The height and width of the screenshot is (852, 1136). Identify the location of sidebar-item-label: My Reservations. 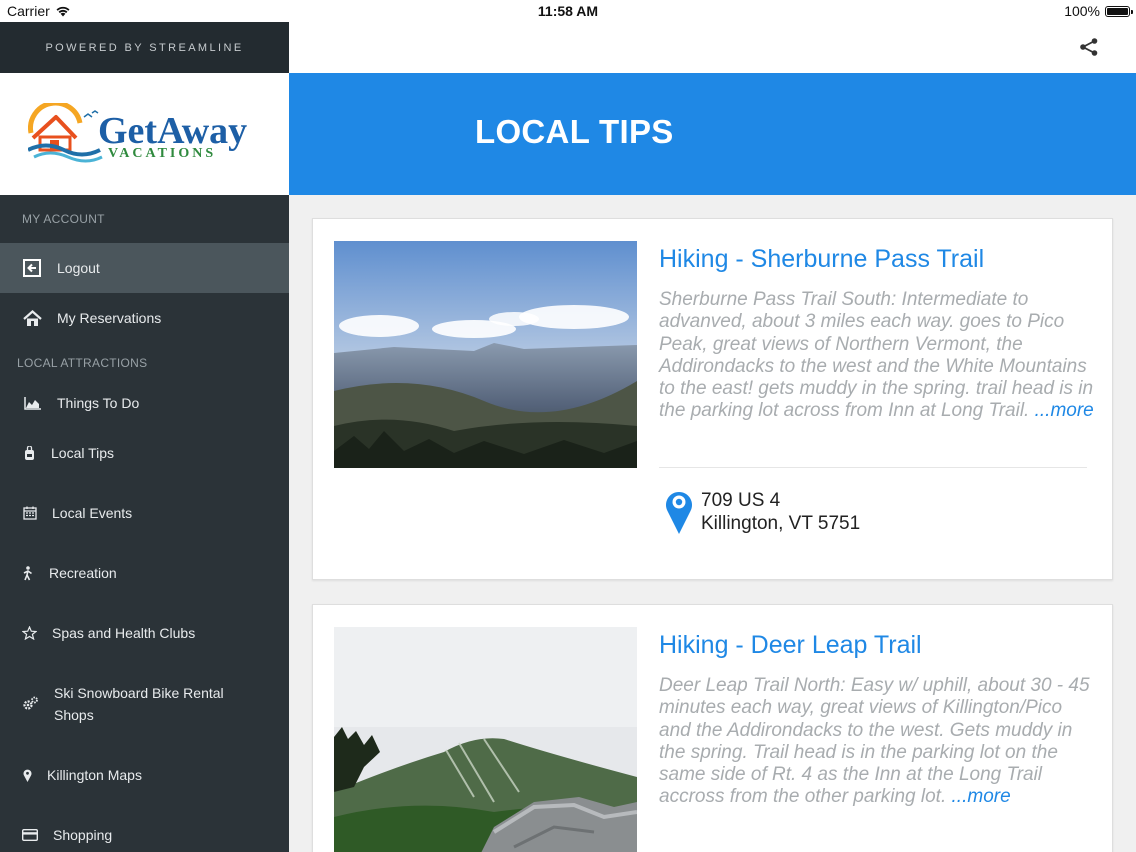
(109, 318).